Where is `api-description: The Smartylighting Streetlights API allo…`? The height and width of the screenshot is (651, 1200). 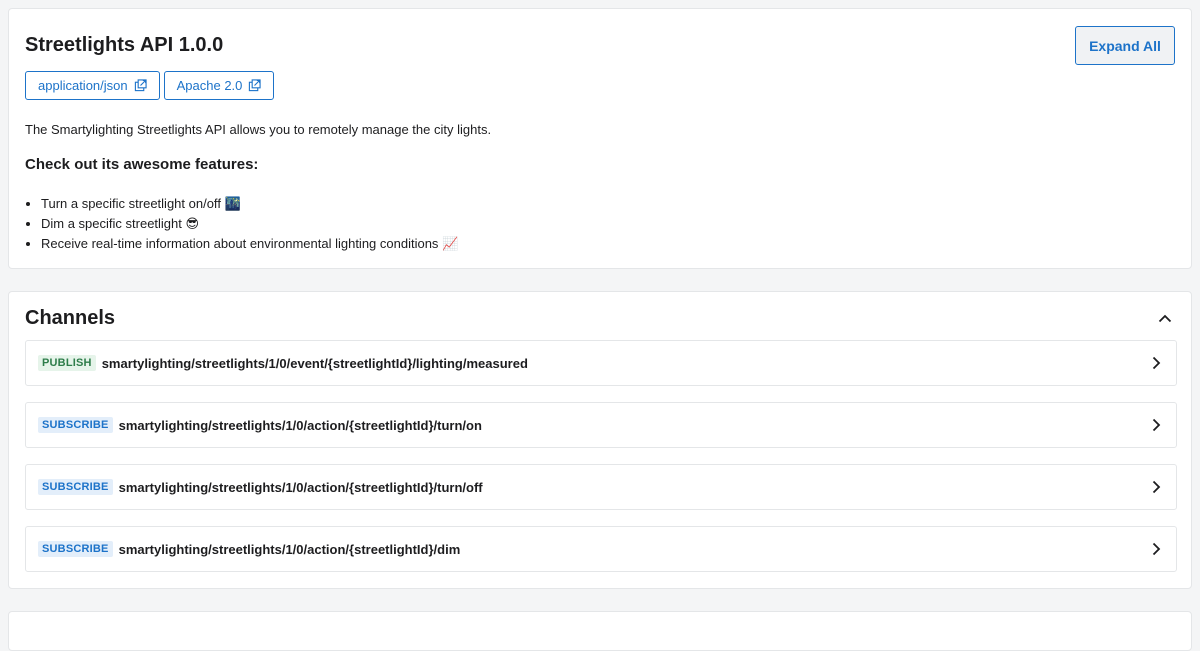 api-description: The Smartylighting Streetlights API allo… is located at coordinates (258, 129).